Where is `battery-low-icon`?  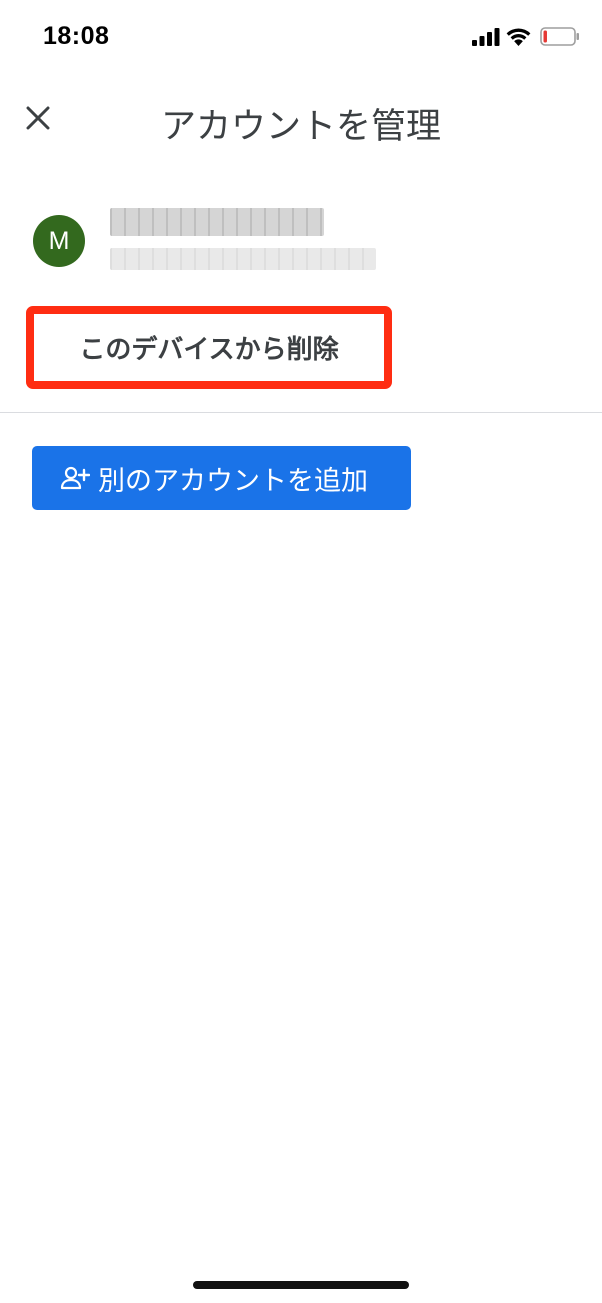 battery-low-icon is located at coordinates (559, 36).